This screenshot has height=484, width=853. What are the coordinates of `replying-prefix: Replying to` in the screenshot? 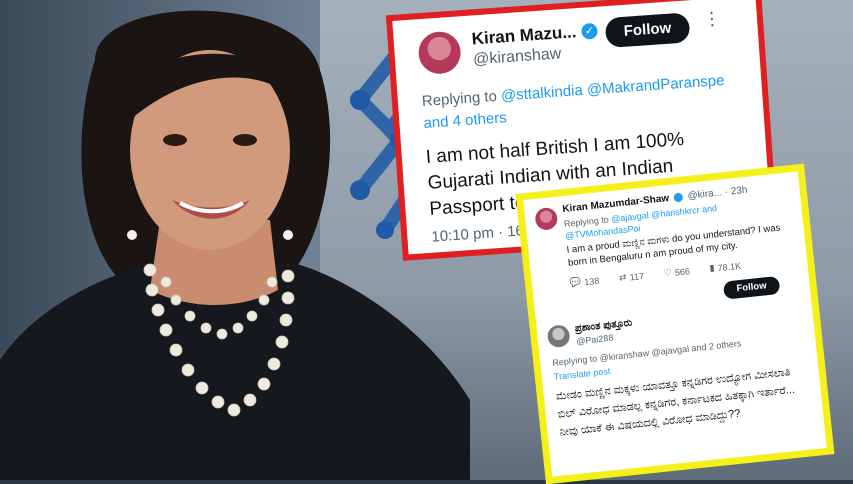 It's located at (459, 99).